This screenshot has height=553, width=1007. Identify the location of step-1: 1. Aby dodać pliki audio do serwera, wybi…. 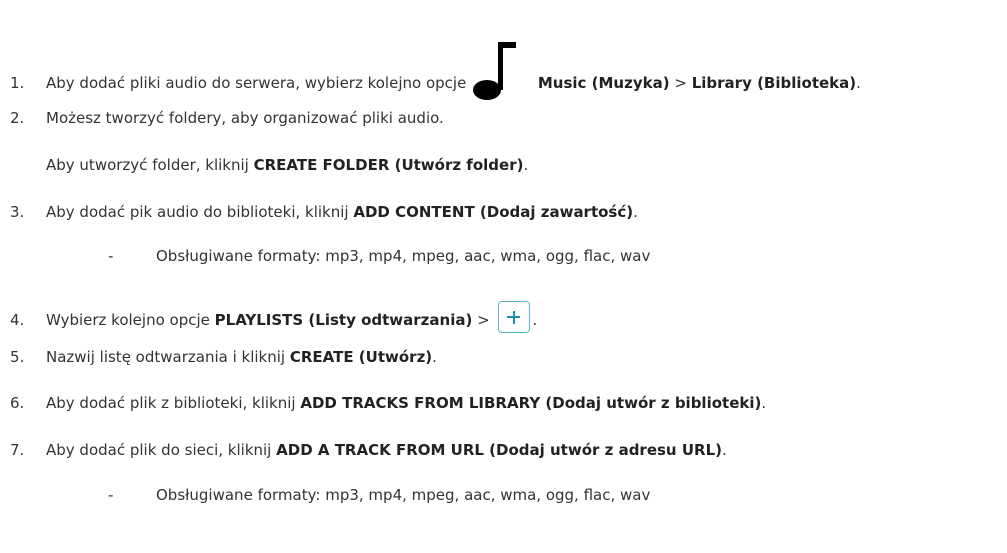
(435, 71).